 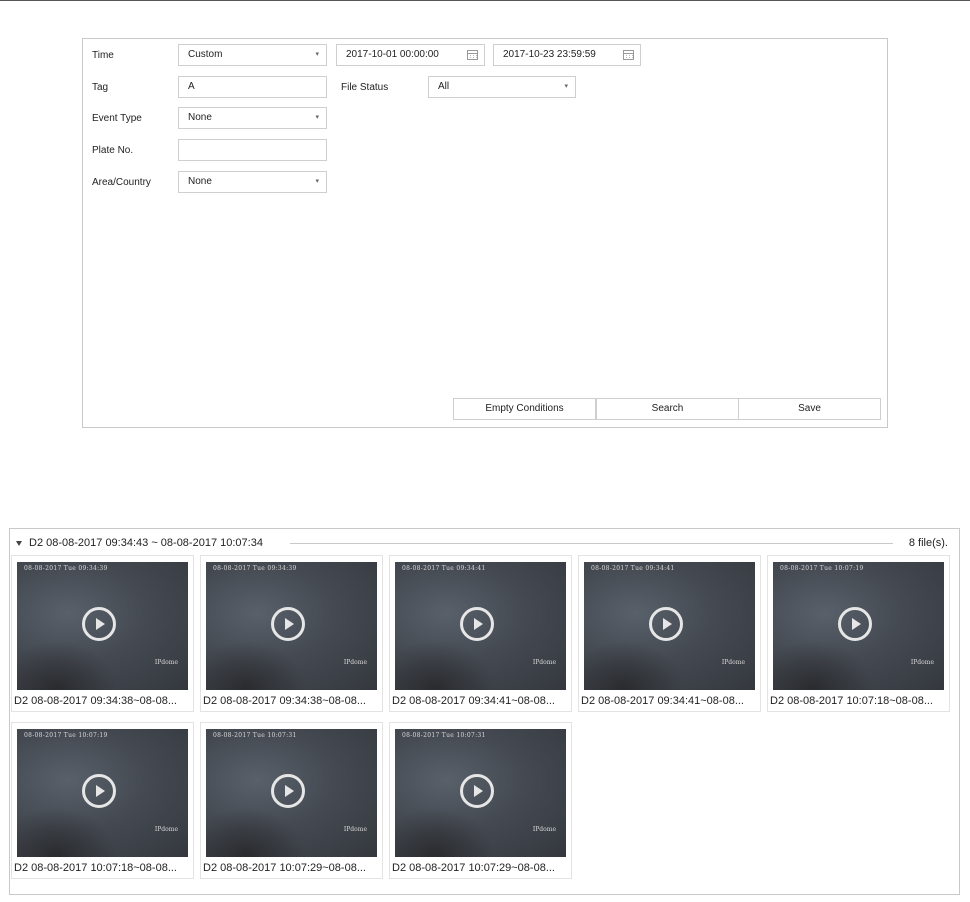 What do you see at coordinates (252, 150) in the screenshot?
I see `plate-no-input` at bounding box center [252, 150].